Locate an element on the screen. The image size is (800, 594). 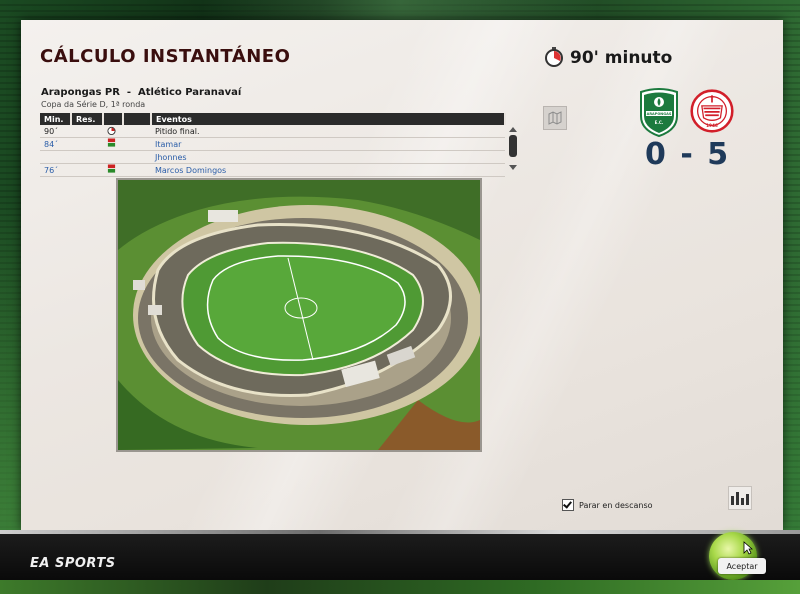
events-scrollbar is located at coordinates (513, 148).